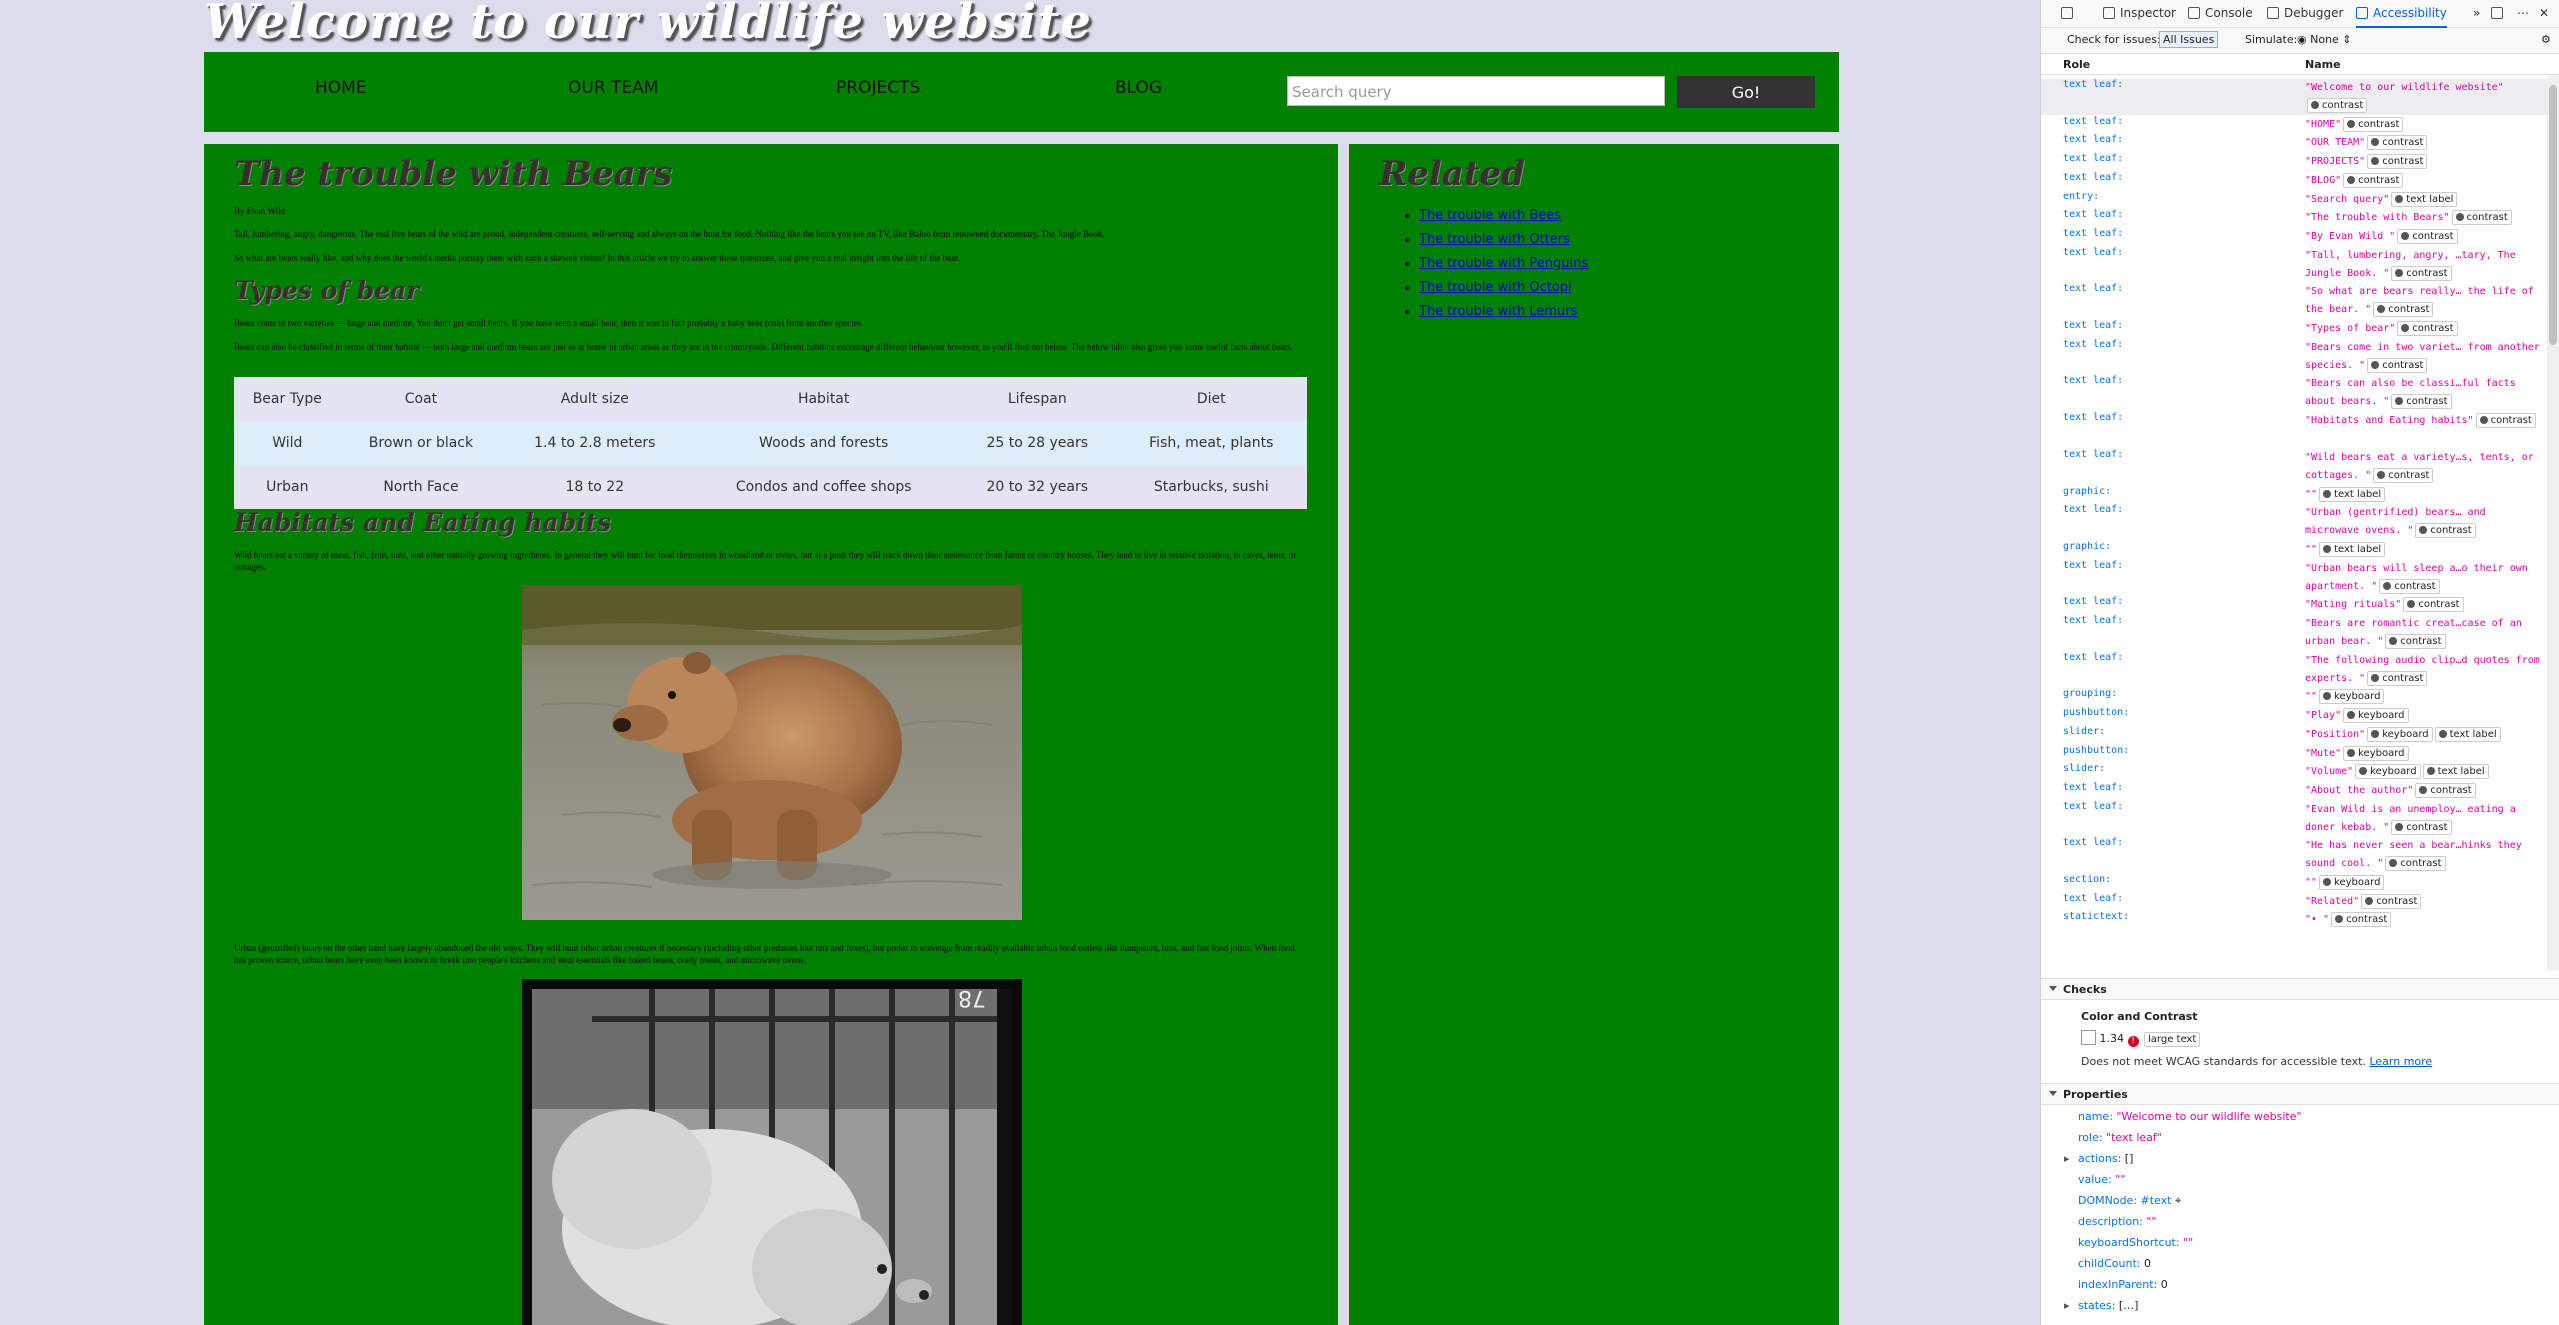 This screenshot has height=1325, width=2559. Describe the element at coordinates (2189, 39) in the screenshot. I see `check-issues-select: All Issues` at that location.